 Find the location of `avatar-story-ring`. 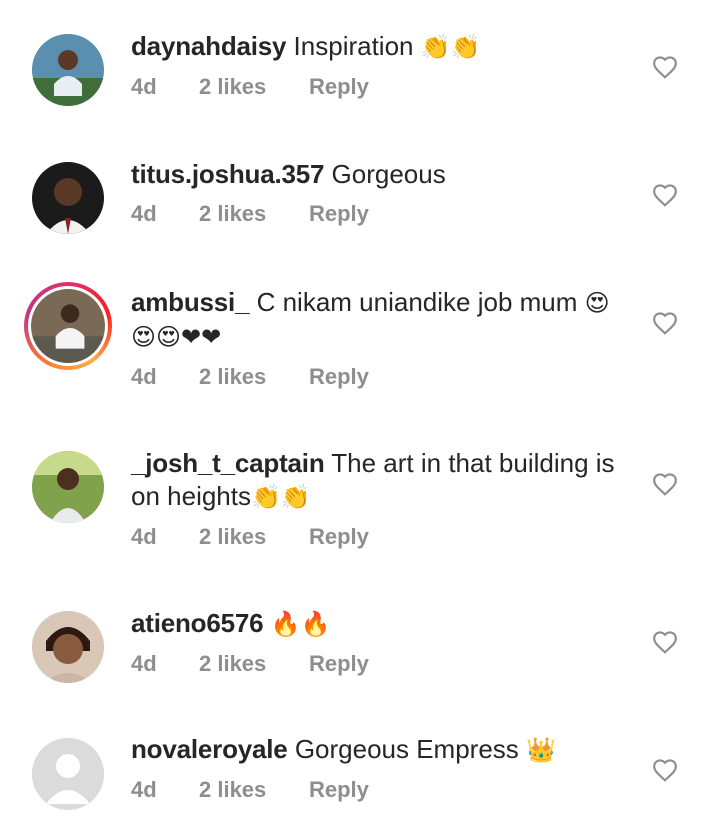

avatar-story-ring is located at coordinates (68, 326).